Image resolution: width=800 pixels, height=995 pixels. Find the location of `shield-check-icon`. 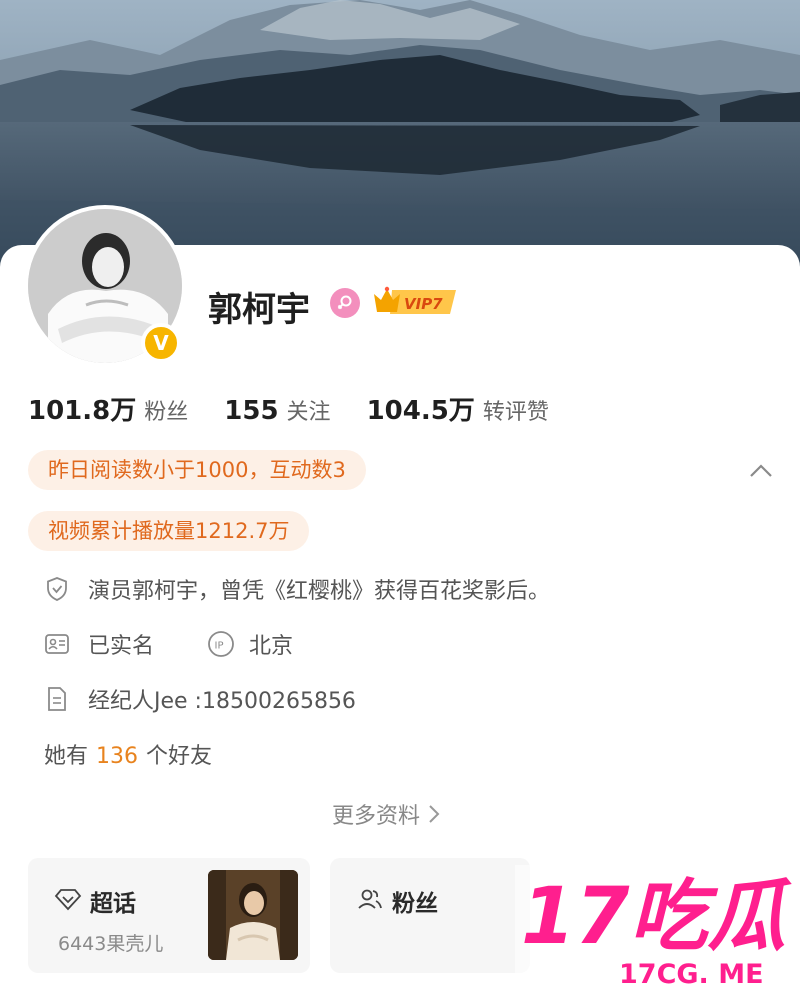

shield-check-icon is located at coordinates (57, 589).